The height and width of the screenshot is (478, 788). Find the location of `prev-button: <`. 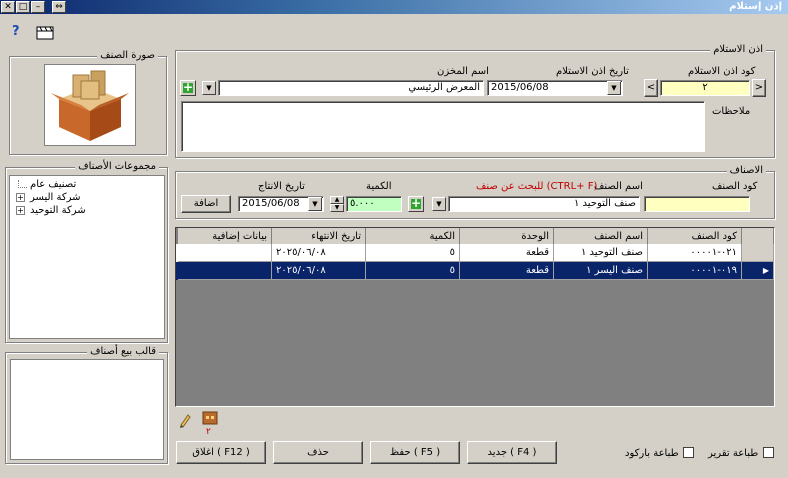

prev-button: < is located at coordinates (651, 88).